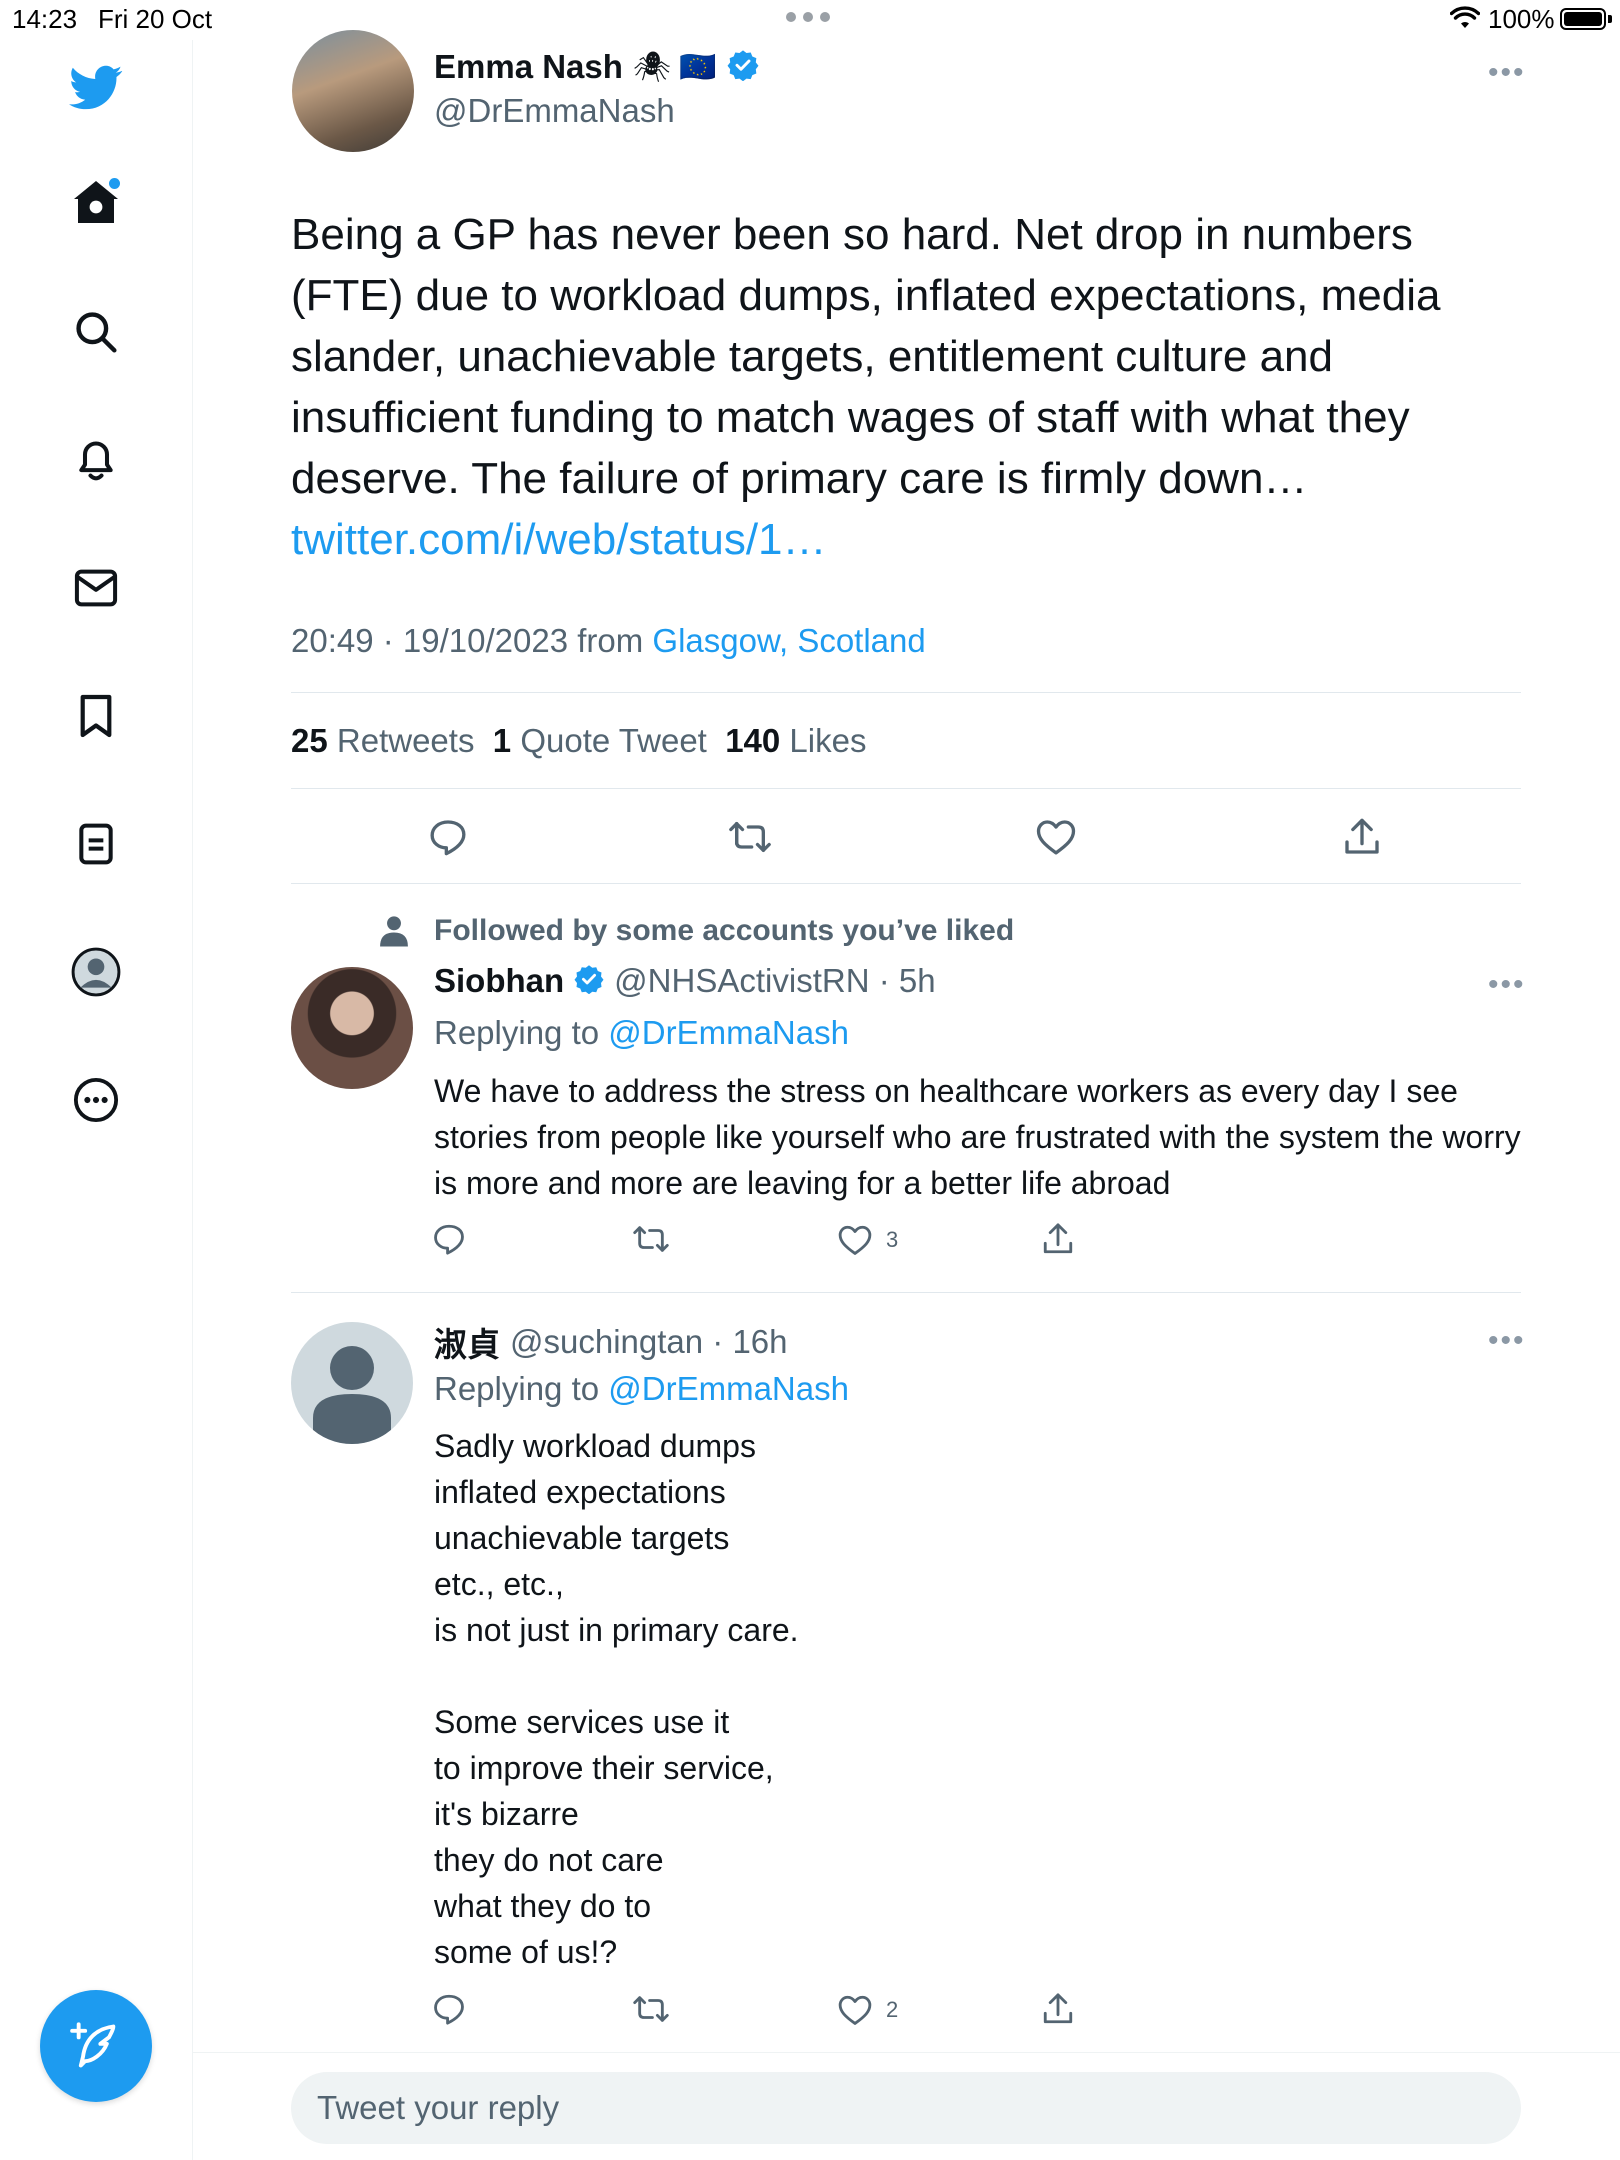  What do you see at coordinates (906, 2108) in the screenshot?
I see `reply-input` at bounding box center [906, 2108].